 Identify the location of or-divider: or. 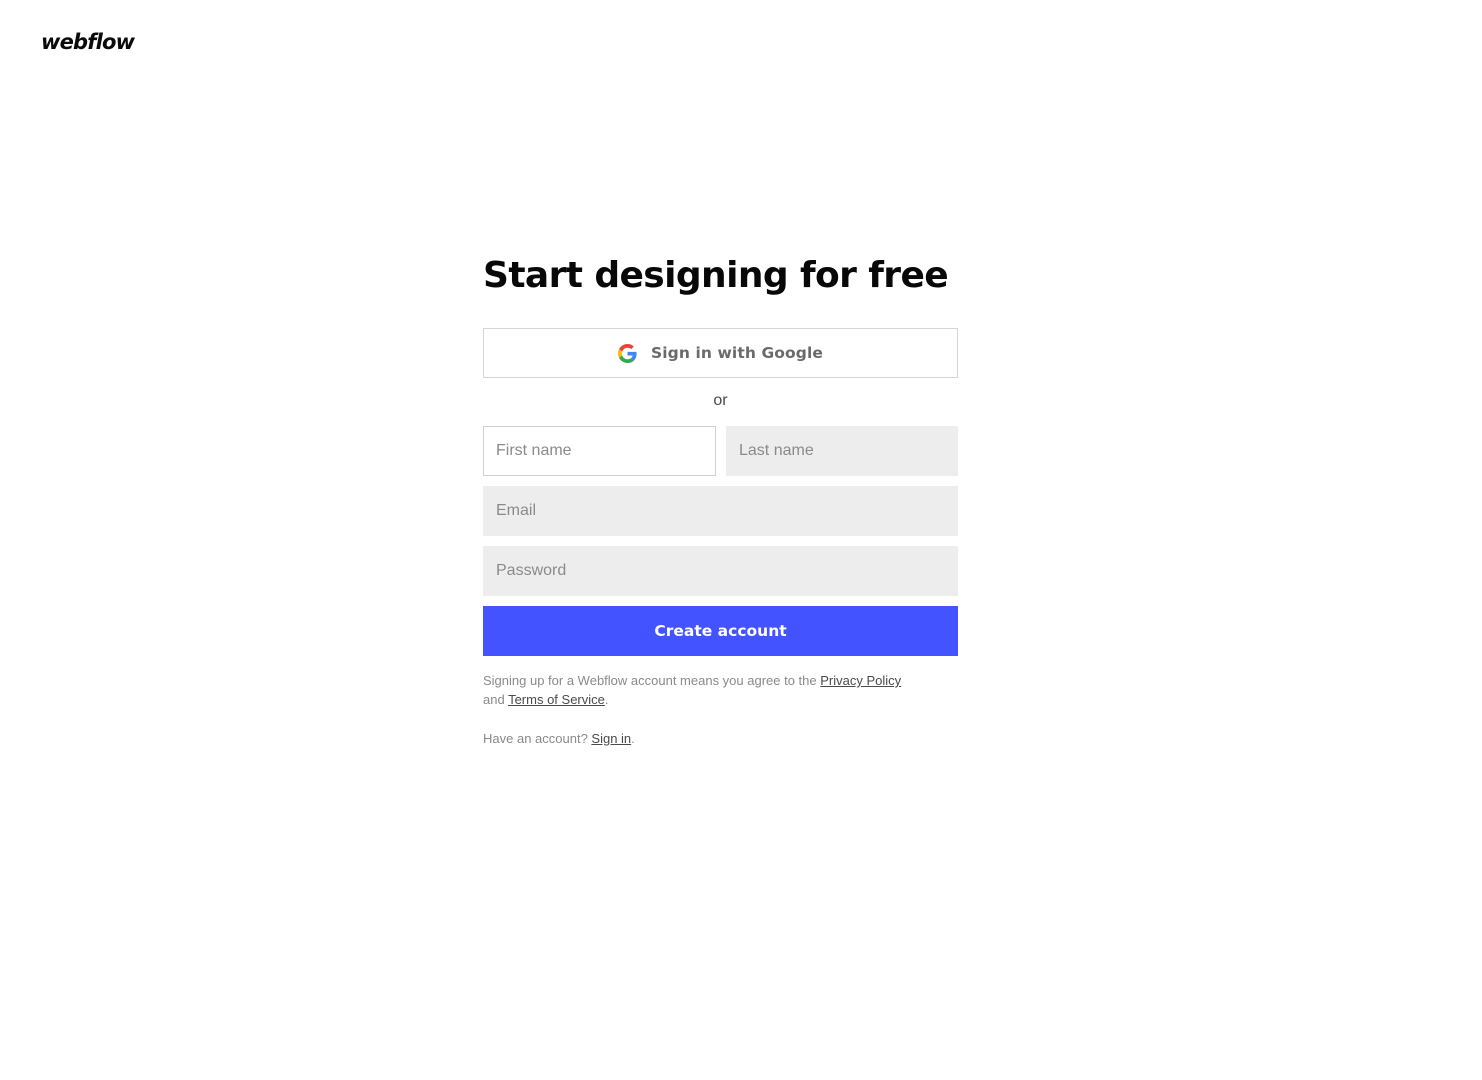
(720, 400).